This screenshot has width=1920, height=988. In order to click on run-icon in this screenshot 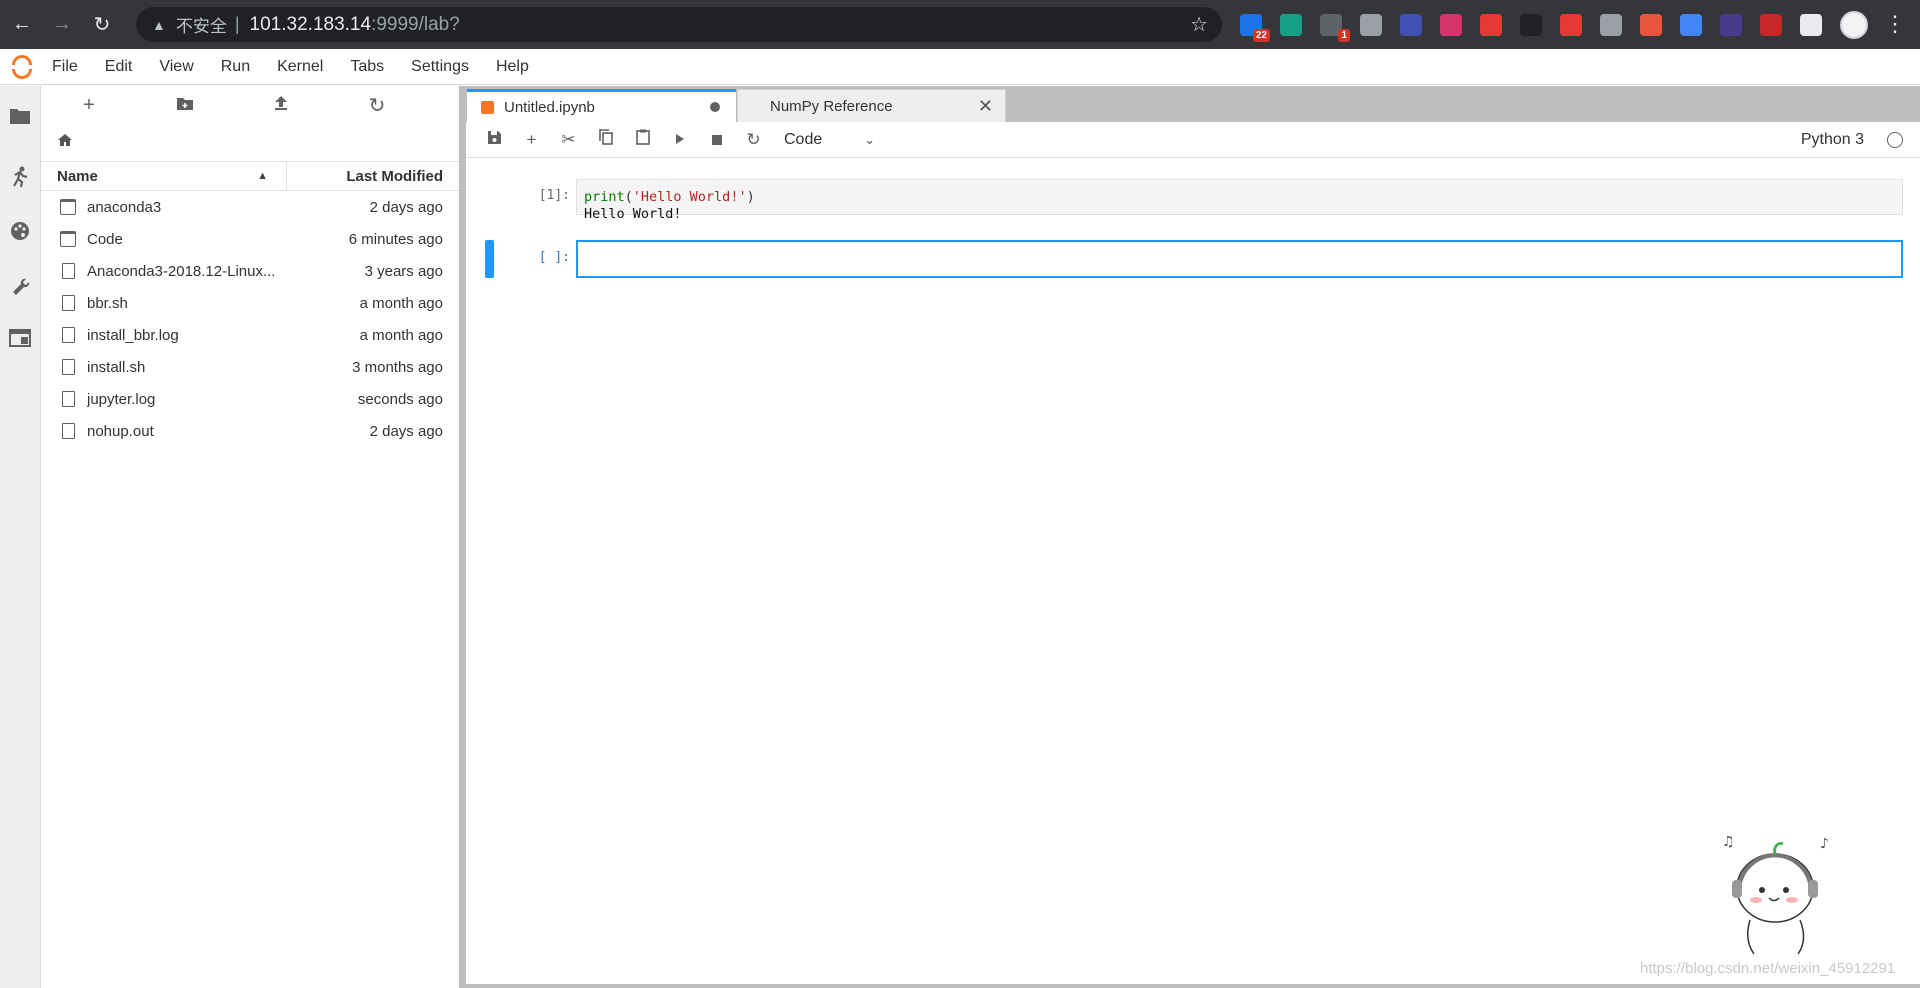, I will do `click(679, 140)`.